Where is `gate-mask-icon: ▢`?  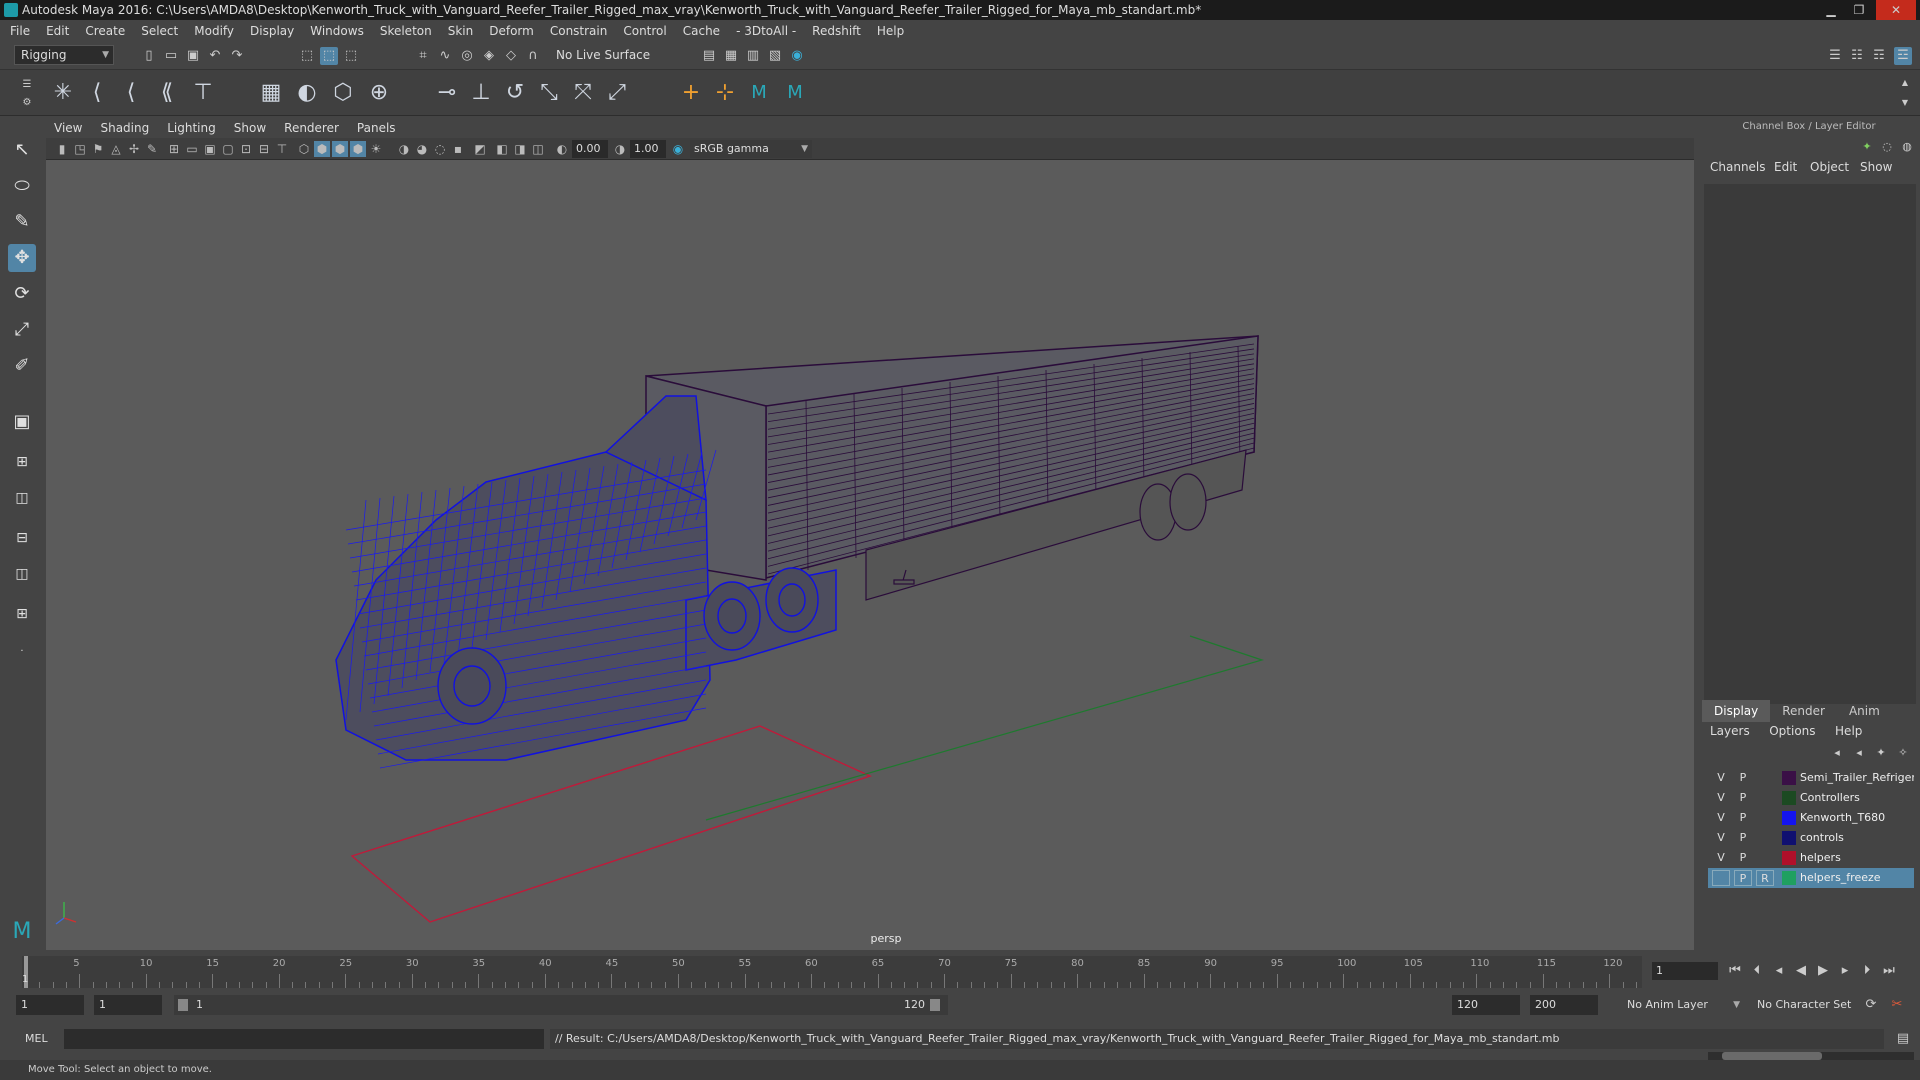
gate-mask-icon: ▢ is located at coordinates (228, 149).